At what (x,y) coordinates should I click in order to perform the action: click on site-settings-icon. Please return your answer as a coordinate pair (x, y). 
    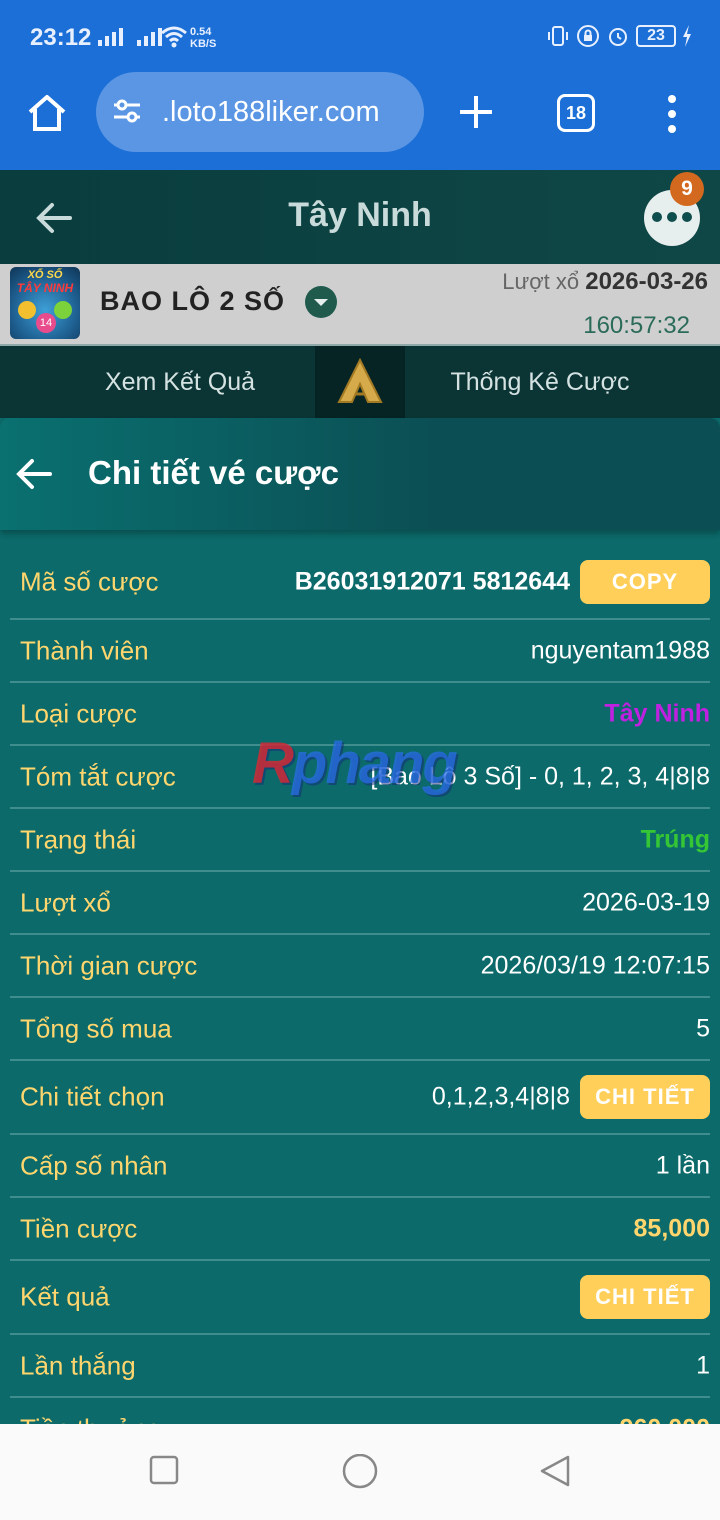
    Looking at the image, I should click on (127, 111).